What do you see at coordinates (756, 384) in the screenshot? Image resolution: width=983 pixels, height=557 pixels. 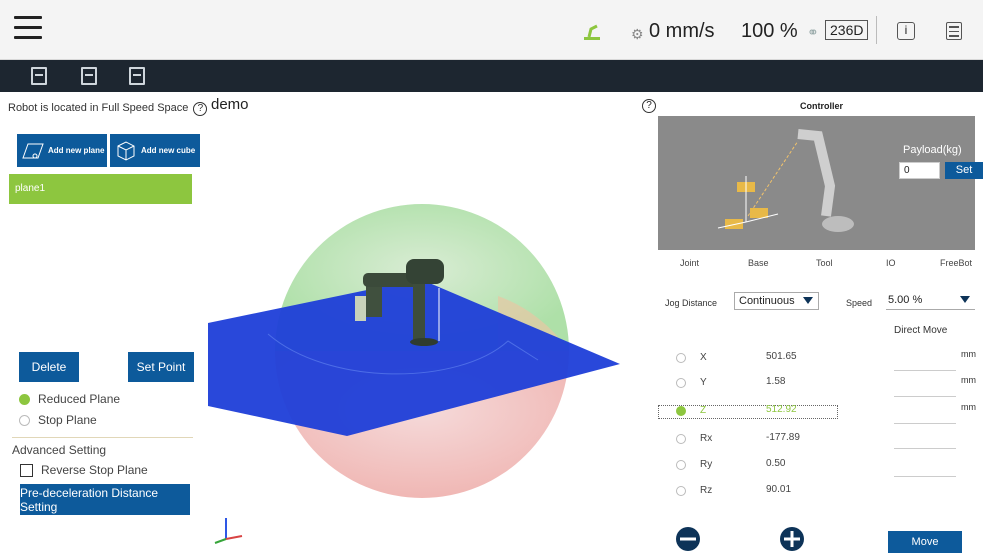 I see `coord-row-y: Y 1.58` at bounding box center [756, 384].